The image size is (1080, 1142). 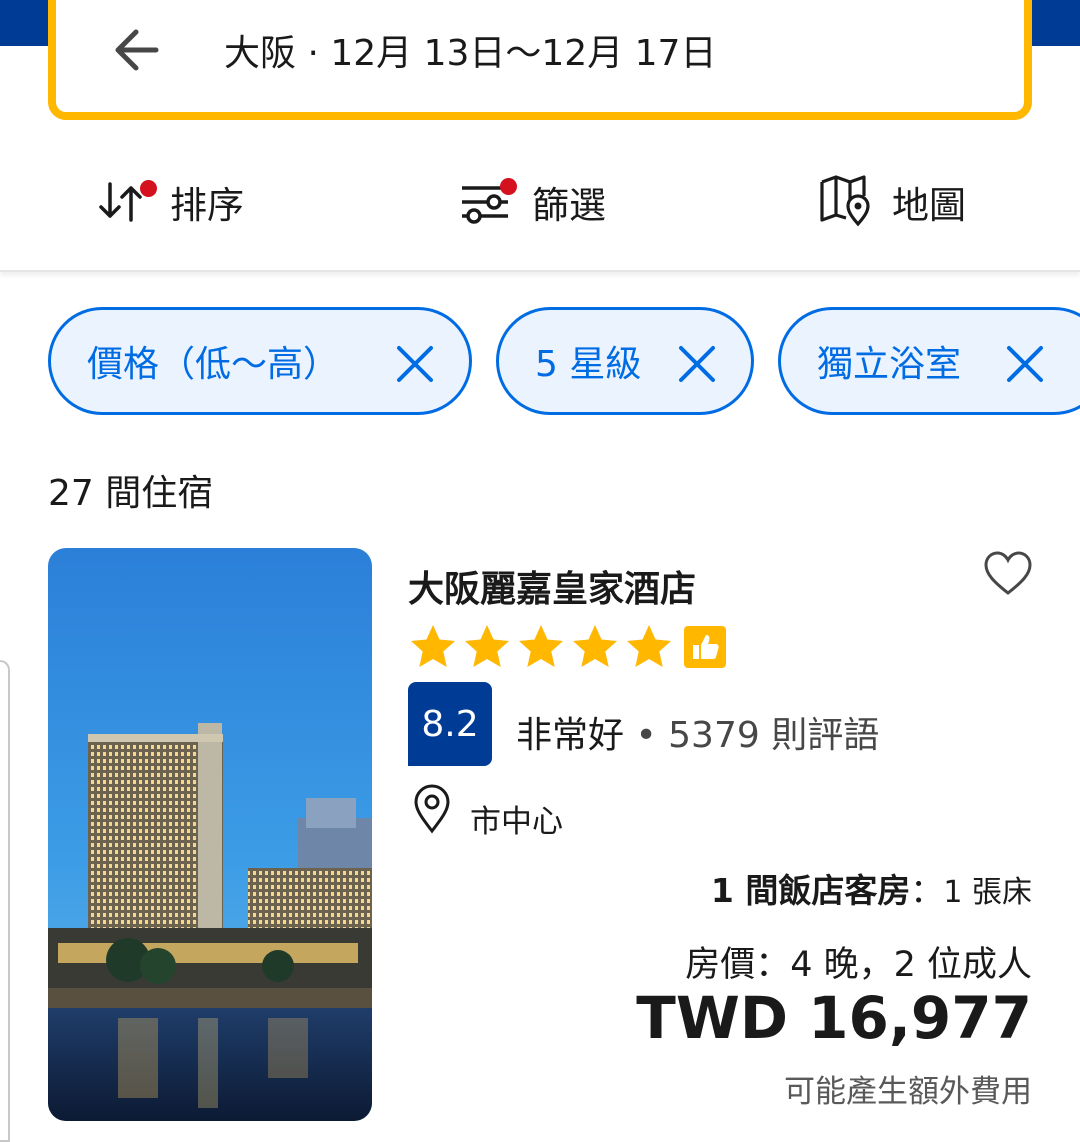 What do you see at coordinates (570, 735) in the screenshot?
I see `review-score-word: 非常好` at bounding box center [570, 735].